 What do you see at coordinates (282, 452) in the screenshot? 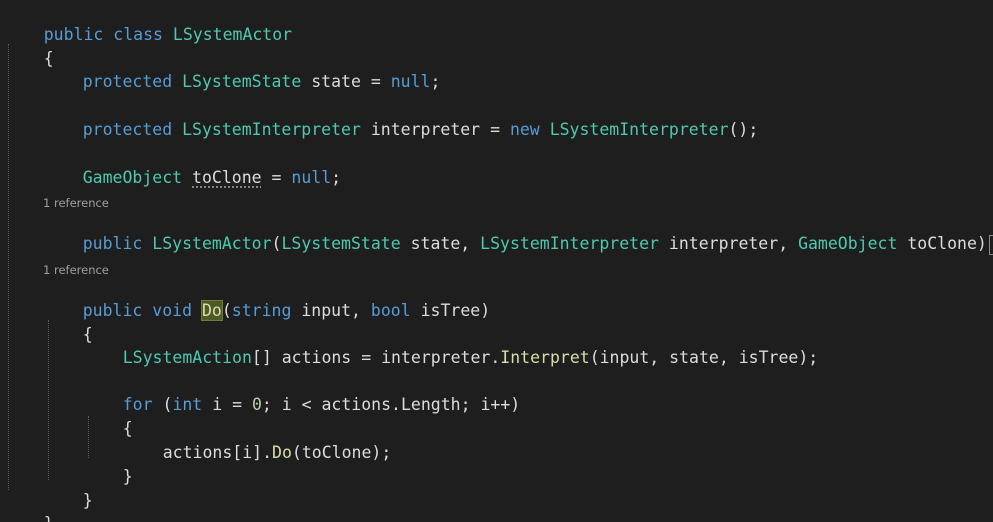
I see `method-name: Do` at bounding box center [282, 452].